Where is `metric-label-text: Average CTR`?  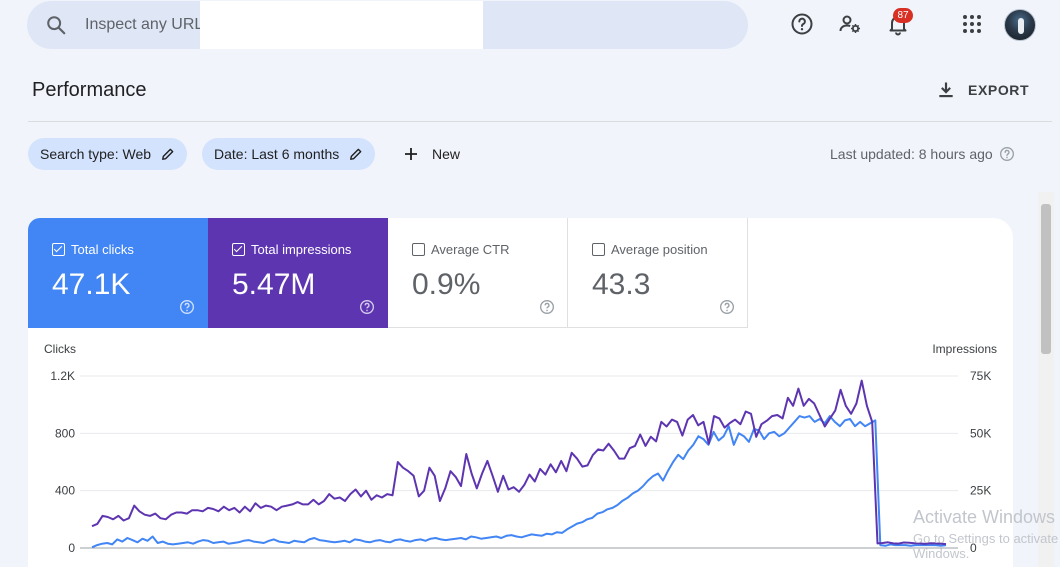 metric-label-text: Average CTR is located at coordinates (470, 249).